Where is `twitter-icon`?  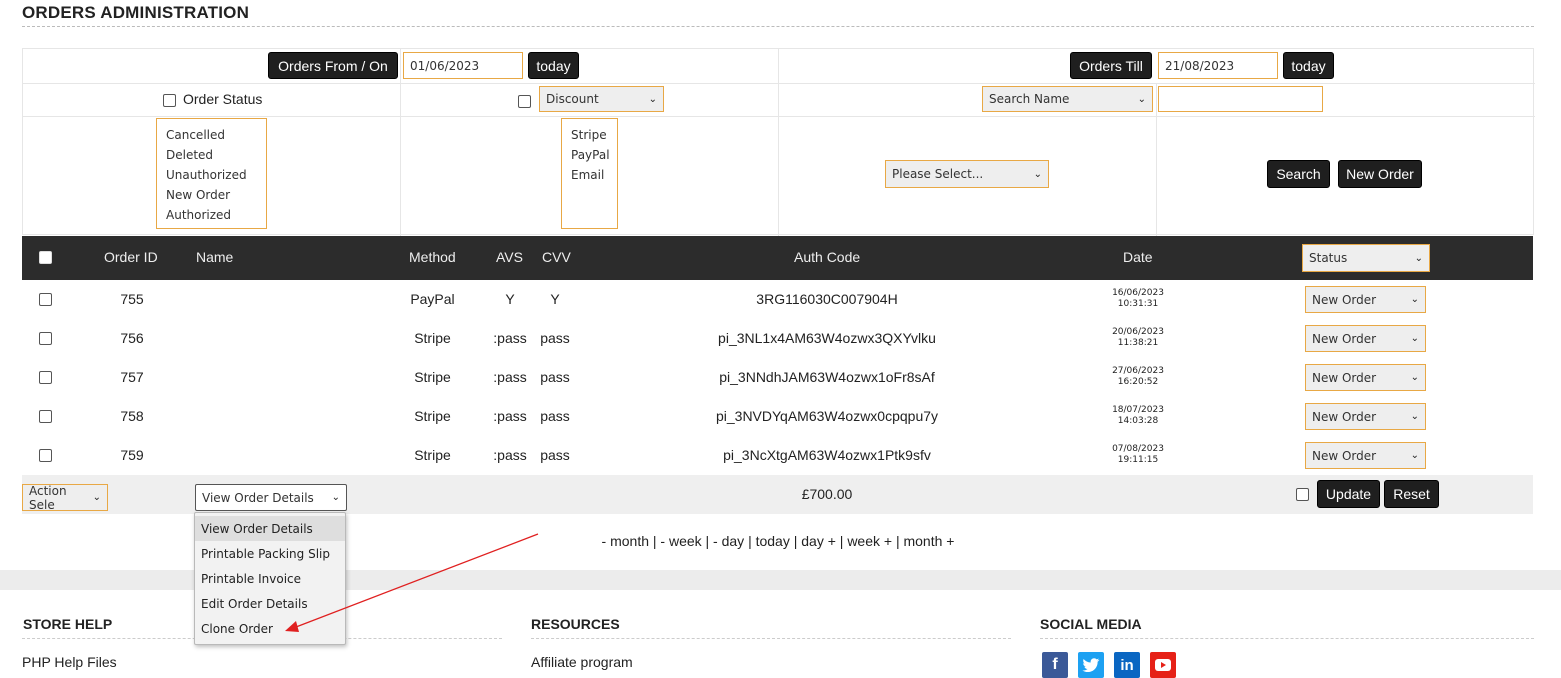 twitter-icon is located at coordinates (1091, 665).